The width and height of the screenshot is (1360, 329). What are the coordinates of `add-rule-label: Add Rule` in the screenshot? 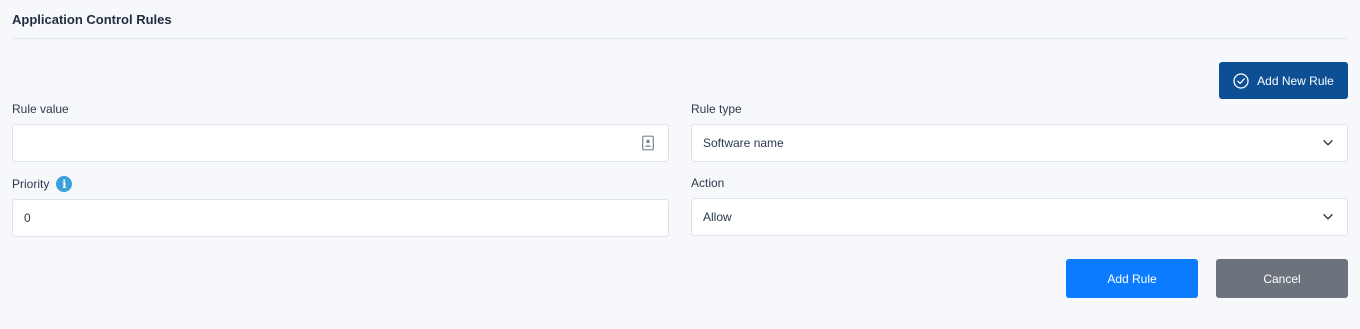 It's located at (1132, 278).